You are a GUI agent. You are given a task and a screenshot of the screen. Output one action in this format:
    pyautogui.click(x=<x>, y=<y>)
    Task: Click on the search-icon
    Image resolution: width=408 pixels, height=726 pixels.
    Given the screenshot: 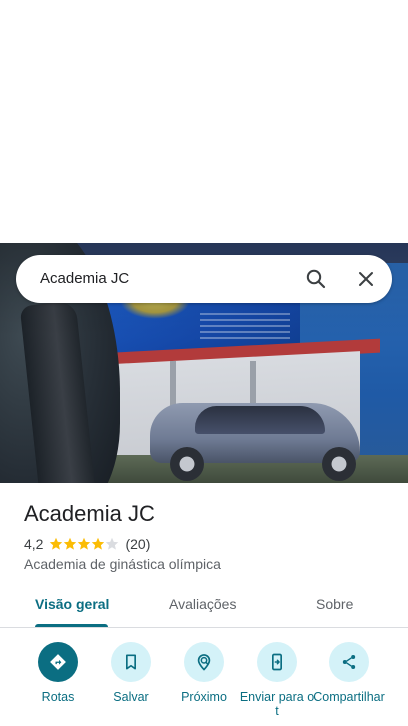 What is the action you would take?
    pyautogui.click(x=316, y=279)
    